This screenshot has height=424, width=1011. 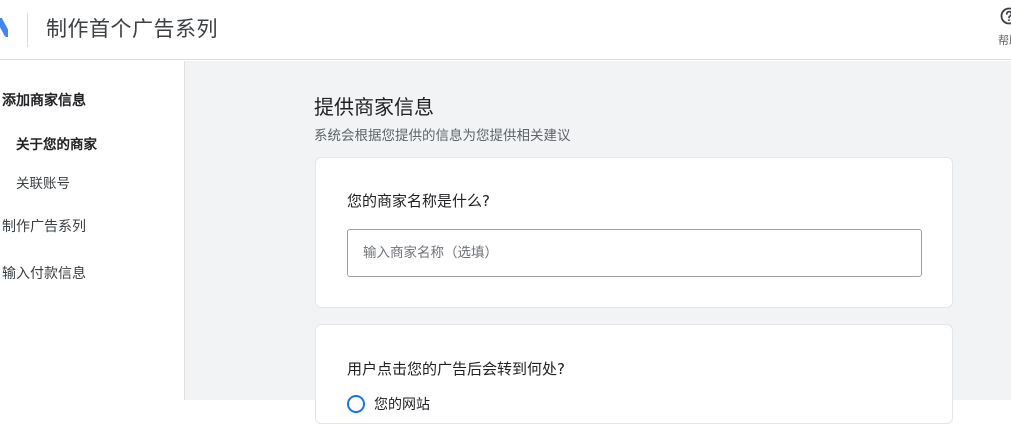 What do you see at coordinates (1003, 29) in the screenshot?
I see `help-button: 帮助` at bounding box center [1003, 29].